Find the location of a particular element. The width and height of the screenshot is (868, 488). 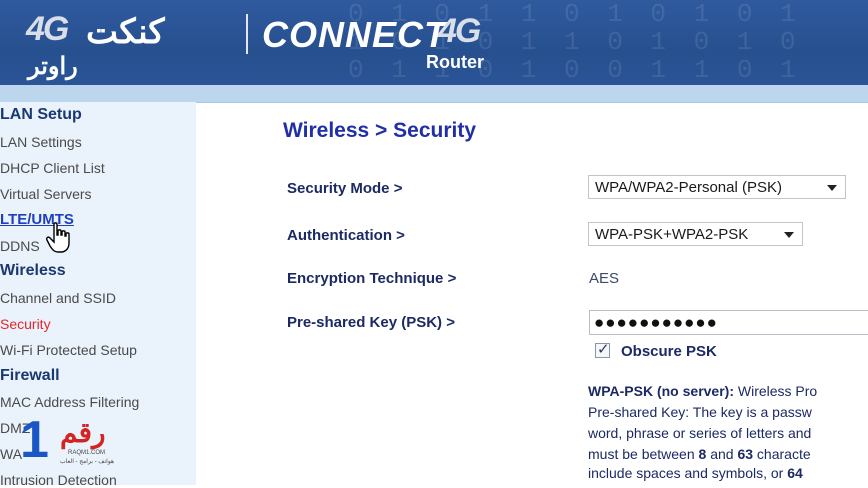

sidebar-item-channel-ssid: Channel and SSID is located at coordinates (58, 298).